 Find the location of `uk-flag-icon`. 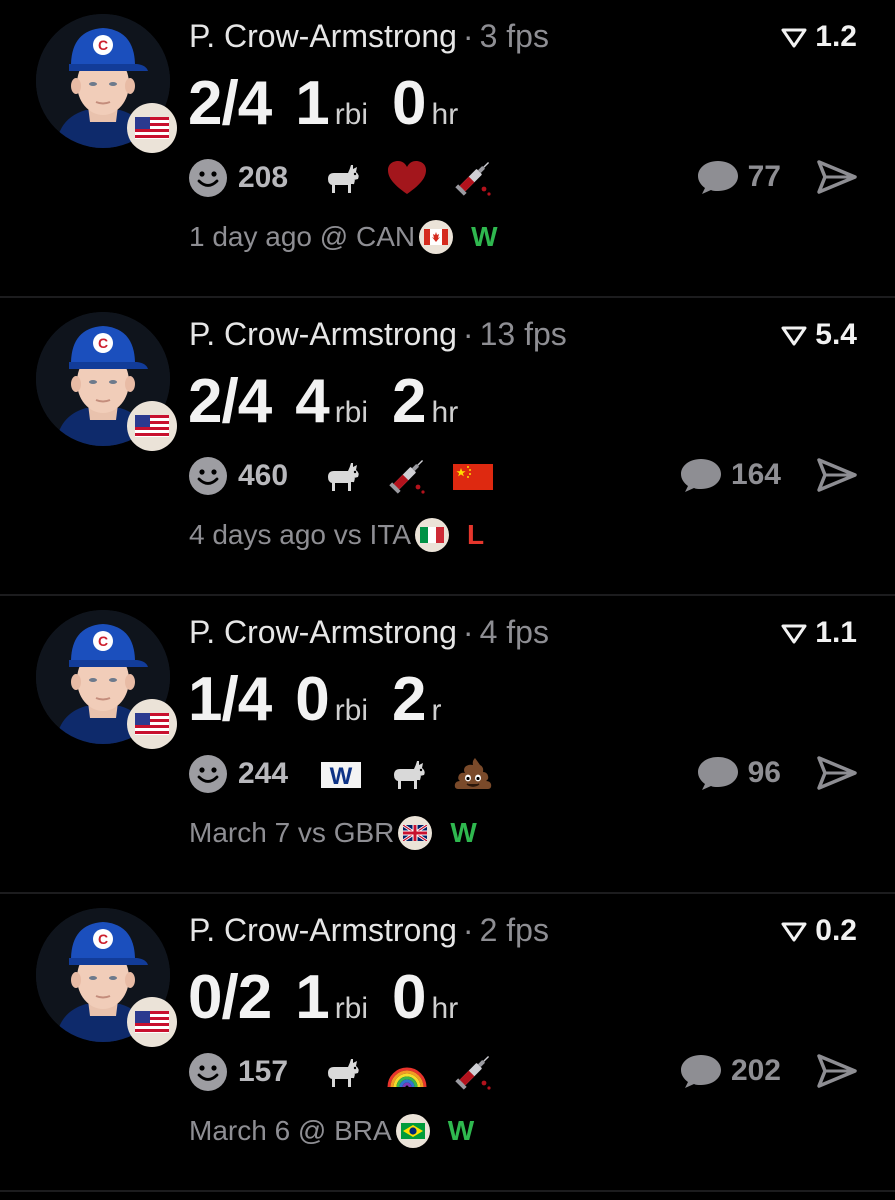

uk-flag-icon is located at coordinates (415, 833).